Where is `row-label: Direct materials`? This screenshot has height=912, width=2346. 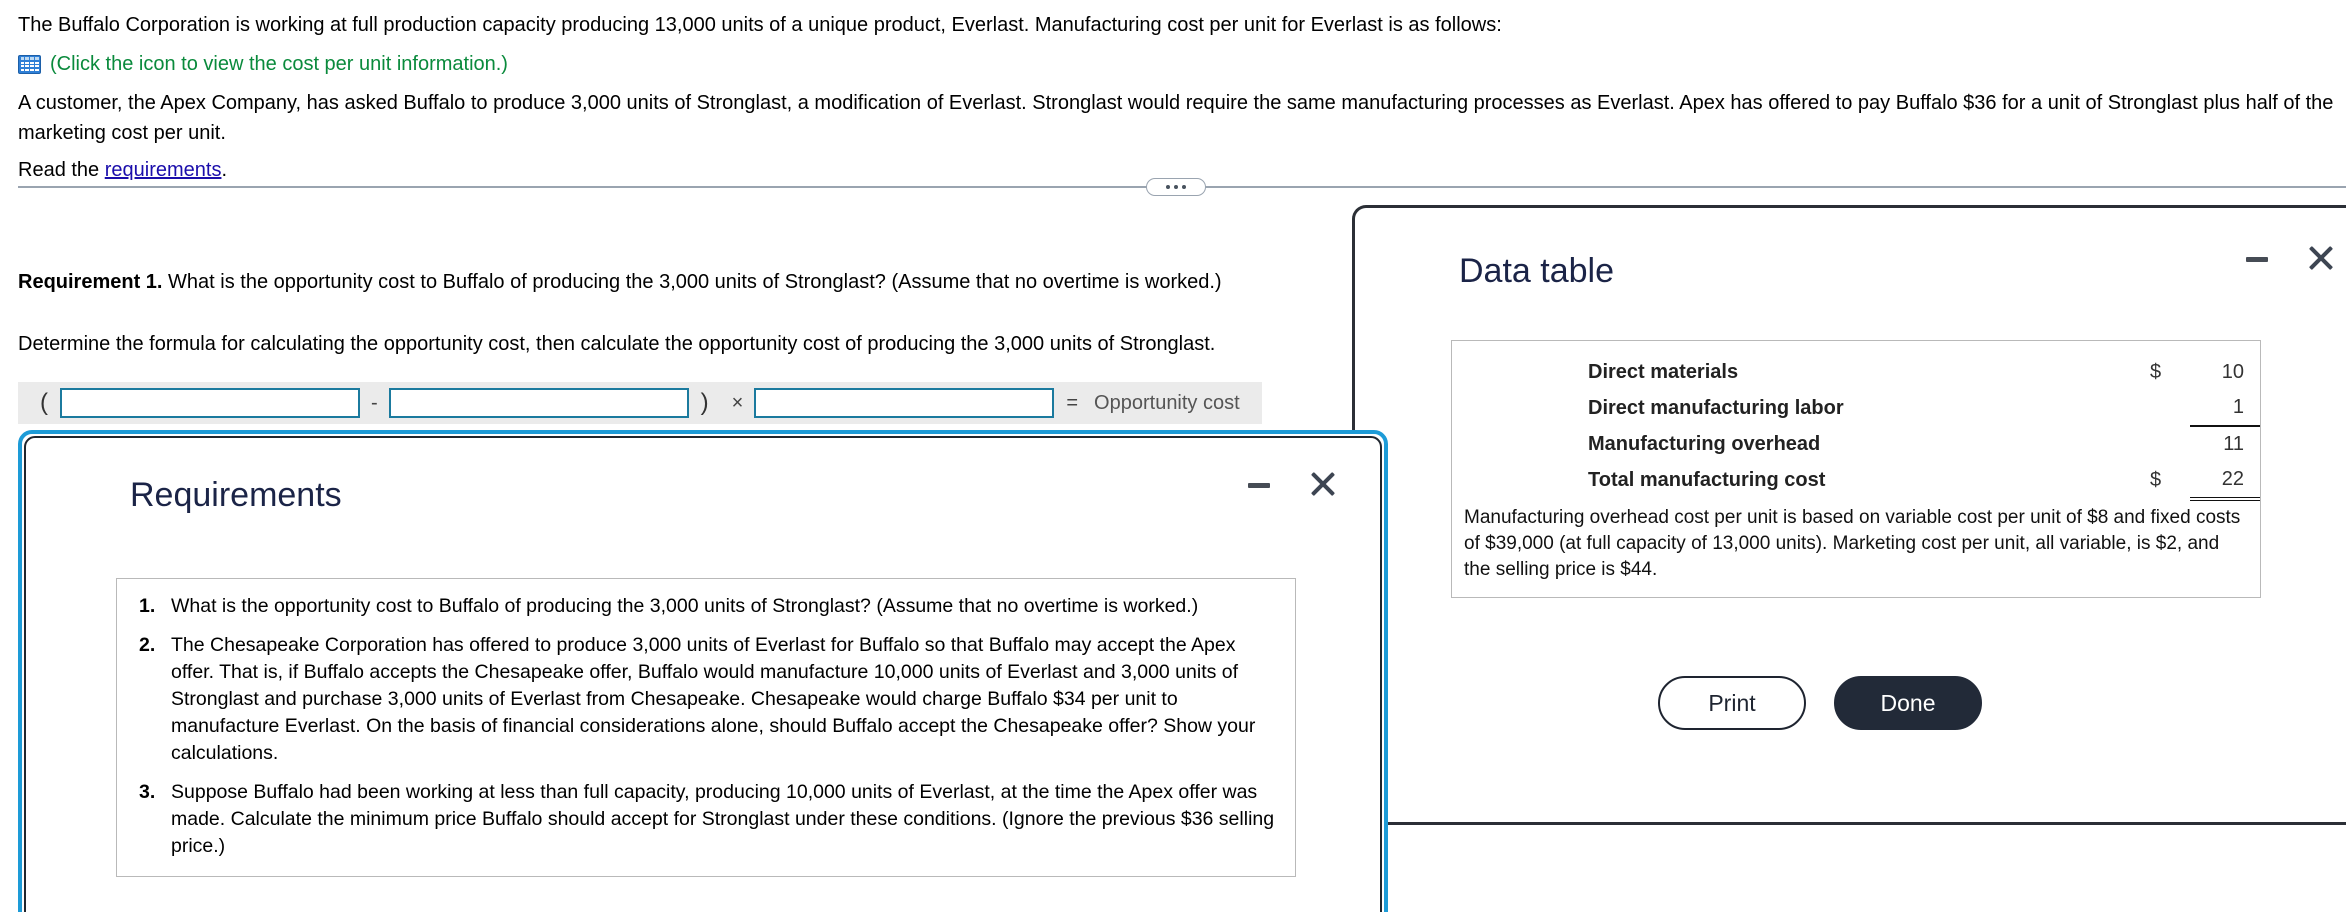 row-label: Direct materials is located at coordinates (1663, 372).